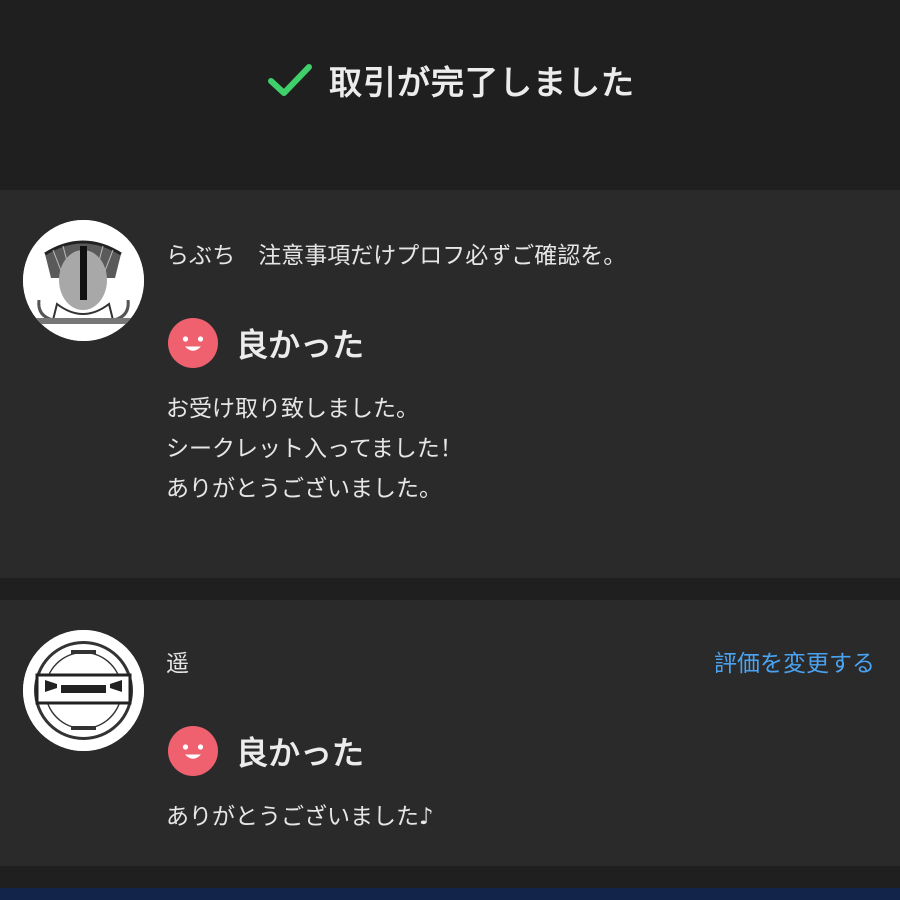 The image size is (900, 900). I want to click on username: 遥, so click(177, 661).